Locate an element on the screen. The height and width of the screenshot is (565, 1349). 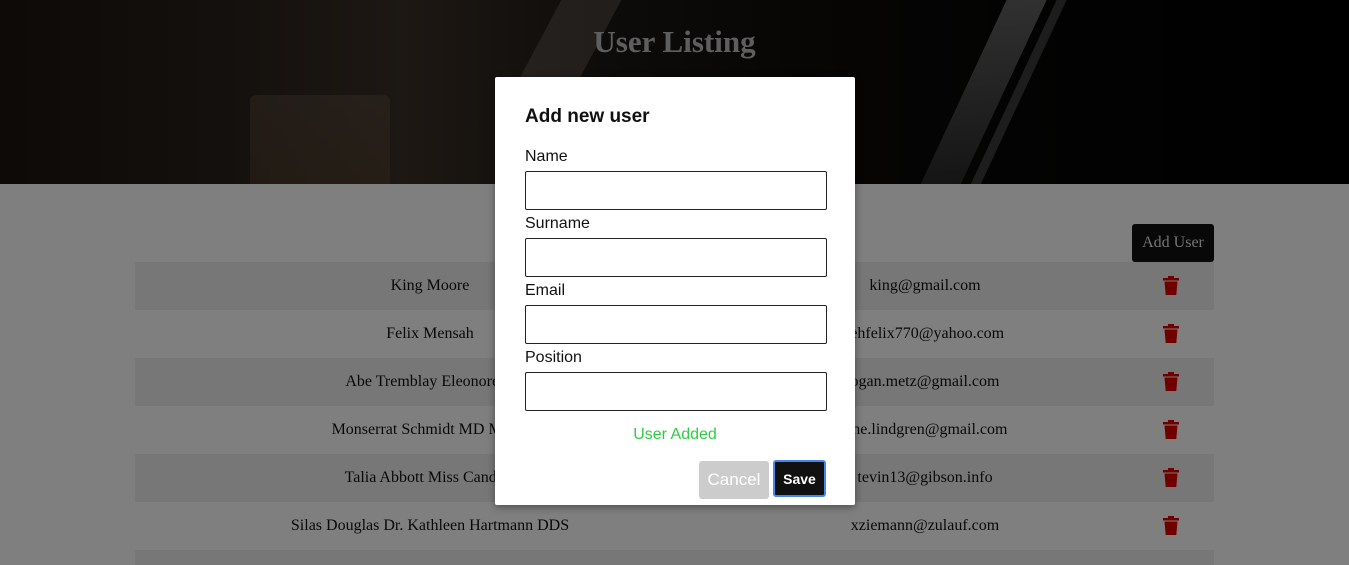
position-input is located at coordinates (676, 391).